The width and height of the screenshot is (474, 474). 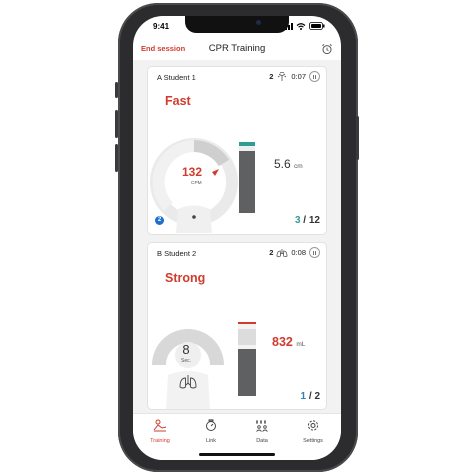 I want to click on alarm-clock-icon, so click(x=327, y=49).